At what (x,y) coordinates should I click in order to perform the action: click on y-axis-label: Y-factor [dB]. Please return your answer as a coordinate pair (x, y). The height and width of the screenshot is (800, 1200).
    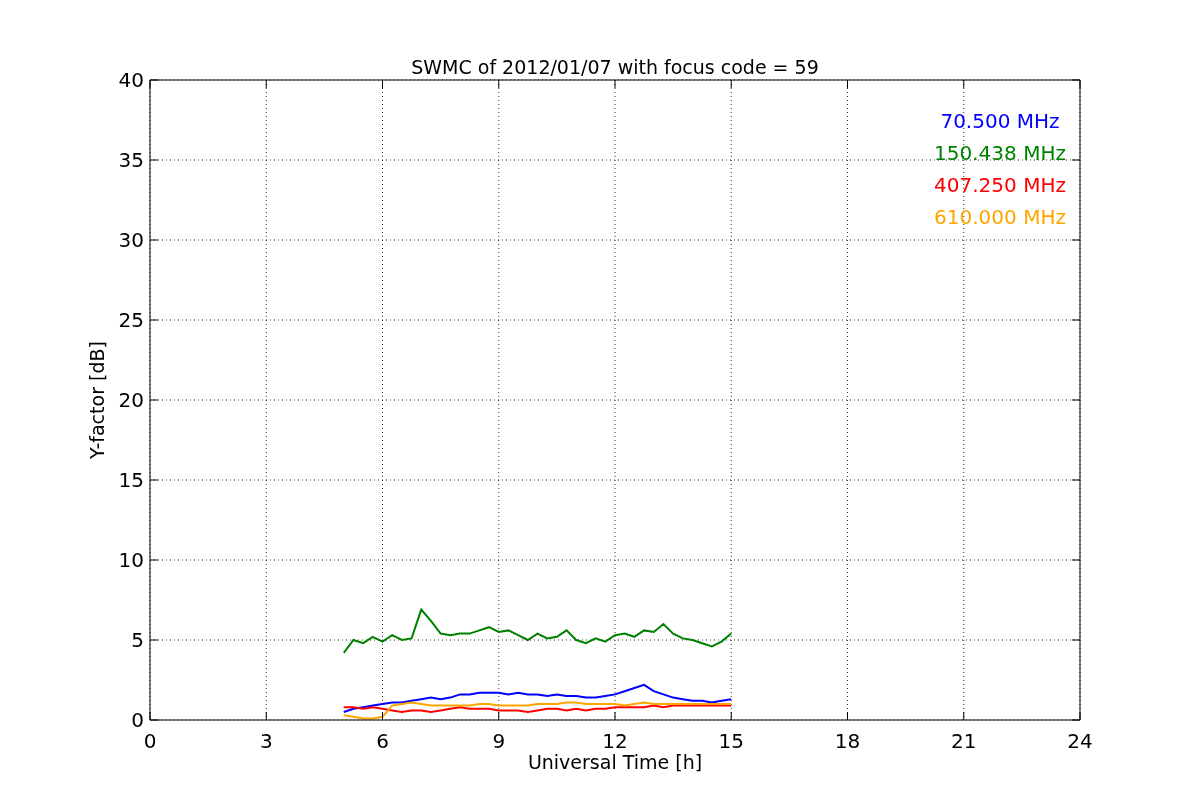
    Looking at the image, I should click on (97, 400).